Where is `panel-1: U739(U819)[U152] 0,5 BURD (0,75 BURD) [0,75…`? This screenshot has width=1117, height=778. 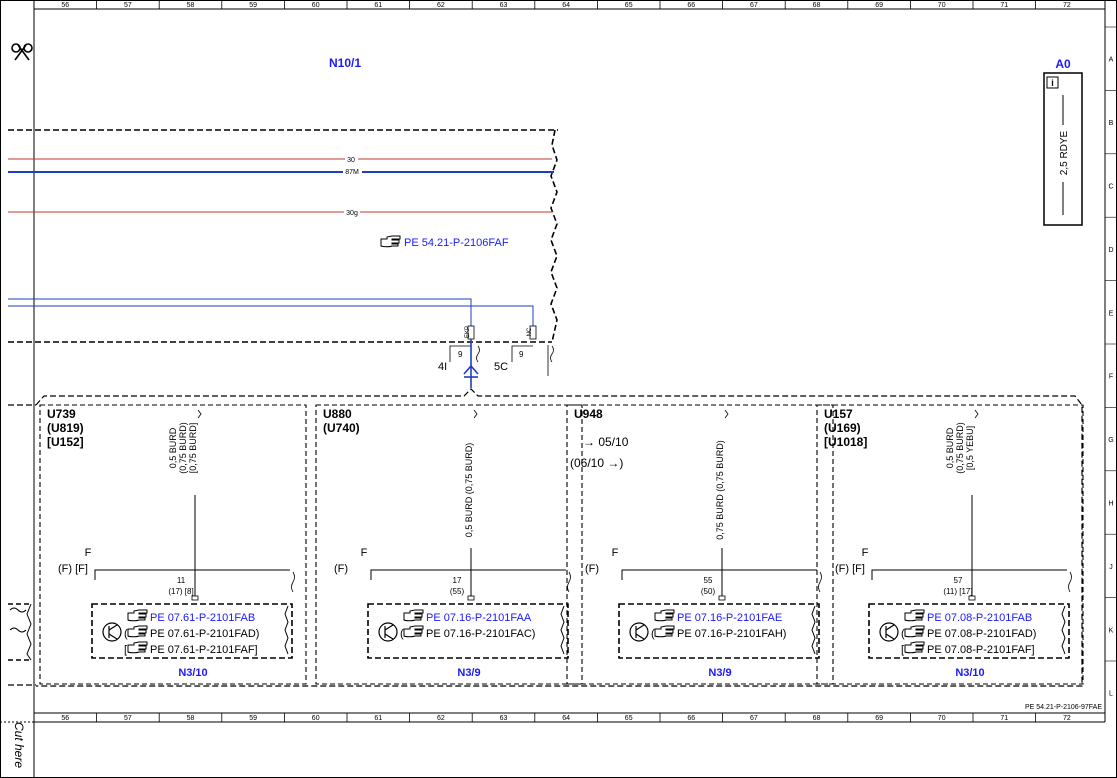 panel-1: U739(U819)[U152] 0,5 BURD (0,75 BURD) [0,75… is located at coordinates (173, 544).